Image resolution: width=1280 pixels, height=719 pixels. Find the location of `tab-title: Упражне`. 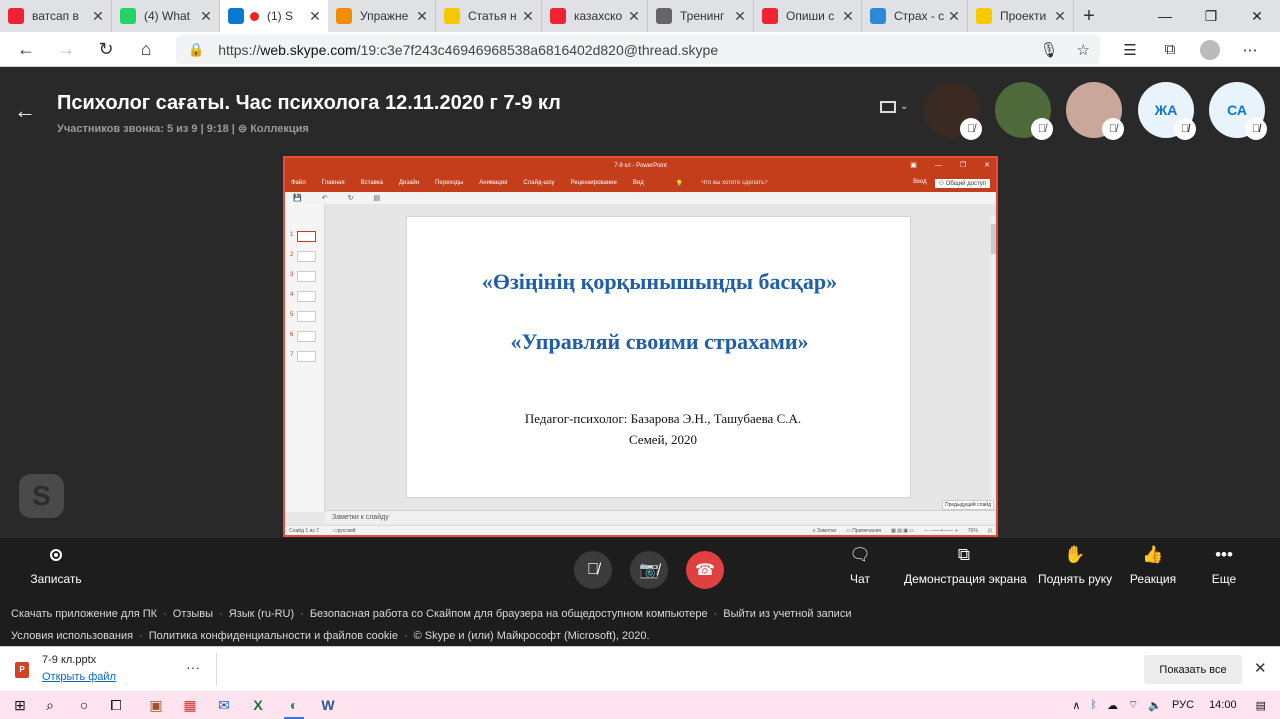

tab-title: Упражне is located at coordinates (384, 16).